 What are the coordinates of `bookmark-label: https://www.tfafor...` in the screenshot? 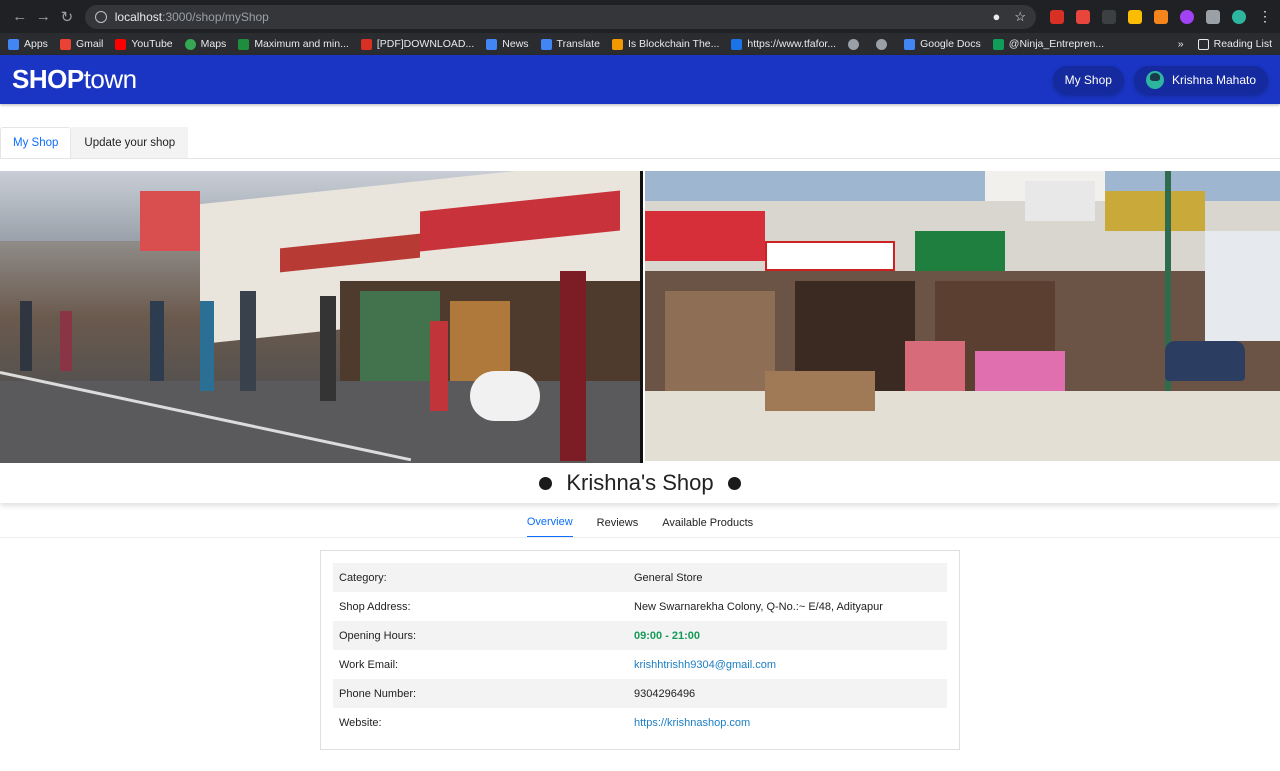 It's located at (792, 44).